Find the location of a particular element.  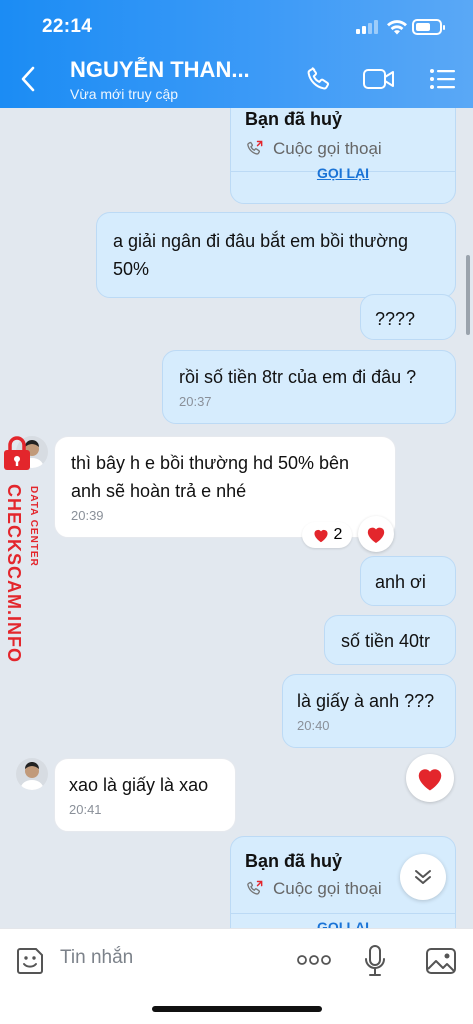

watermark-brand: CHECKSCAM.INFO is located at coordinates (14, 573).